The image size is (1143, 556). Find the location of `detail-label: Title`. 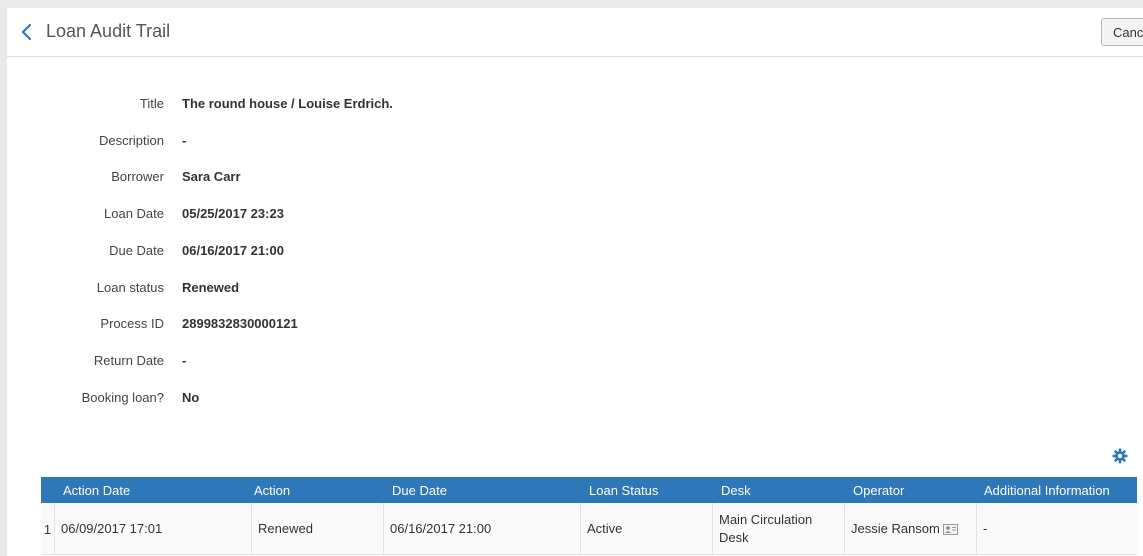

detail-label: Title is located at coordinates (151, 103).